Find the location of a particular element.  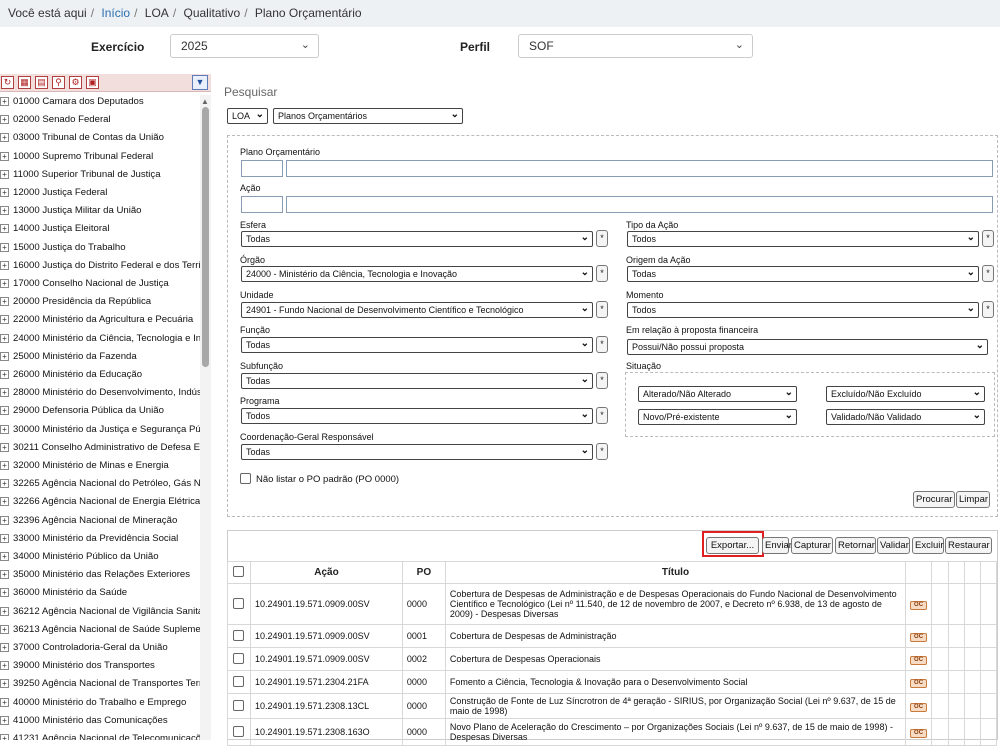

collapse-tree-icon: ▤ is located at coordinates (41, 82).